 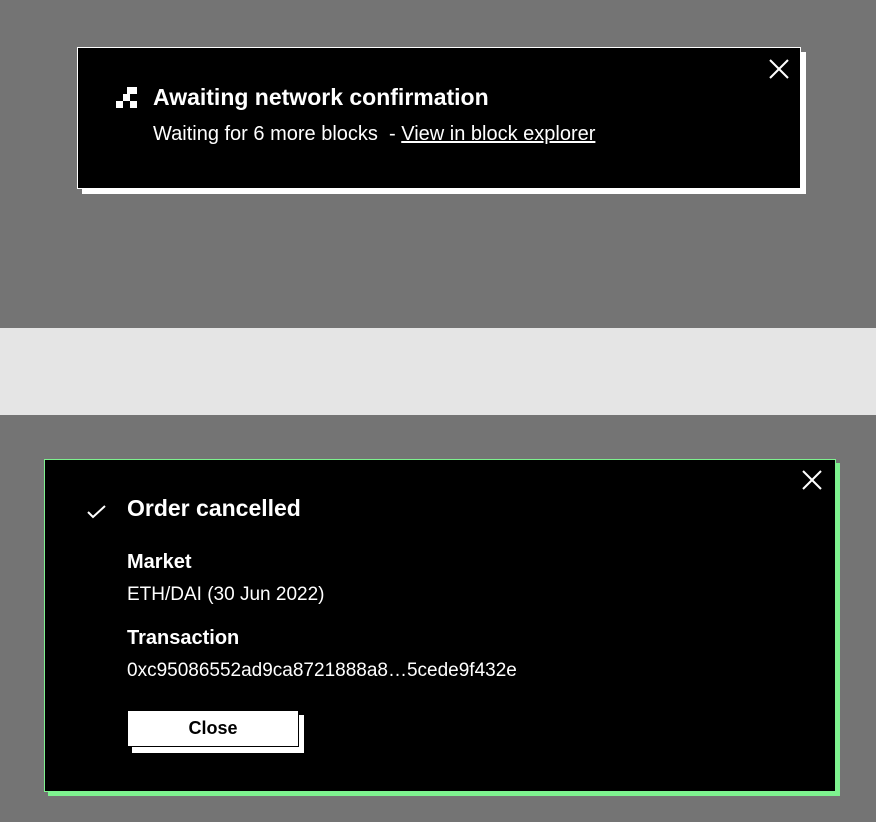 What do you see at coordinates (322, 670) in the screenshot?
I see `transaction-hash: 0xc95086552ad9ca8721888a8…5cede9f432e` at bounding box center [322, 670].